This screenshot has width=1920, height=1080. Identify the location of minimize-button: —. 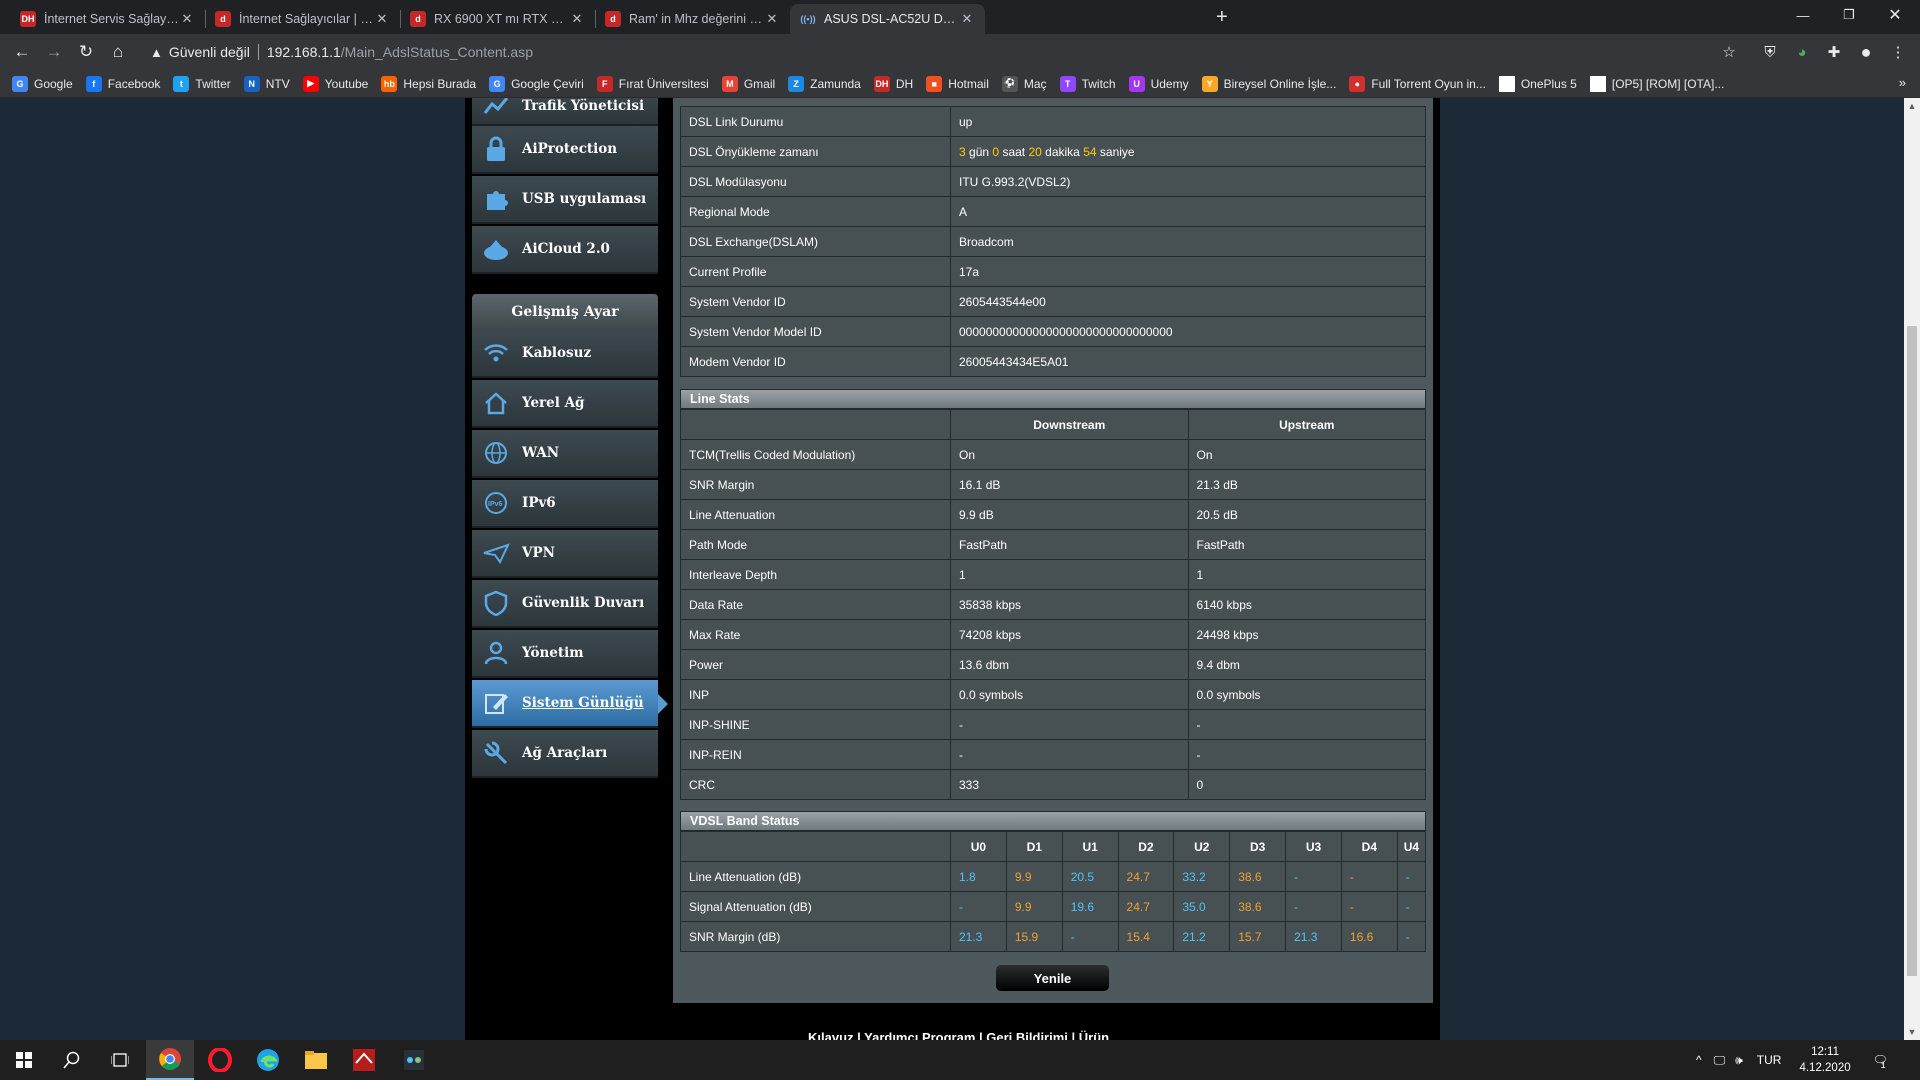
(1803, 15).